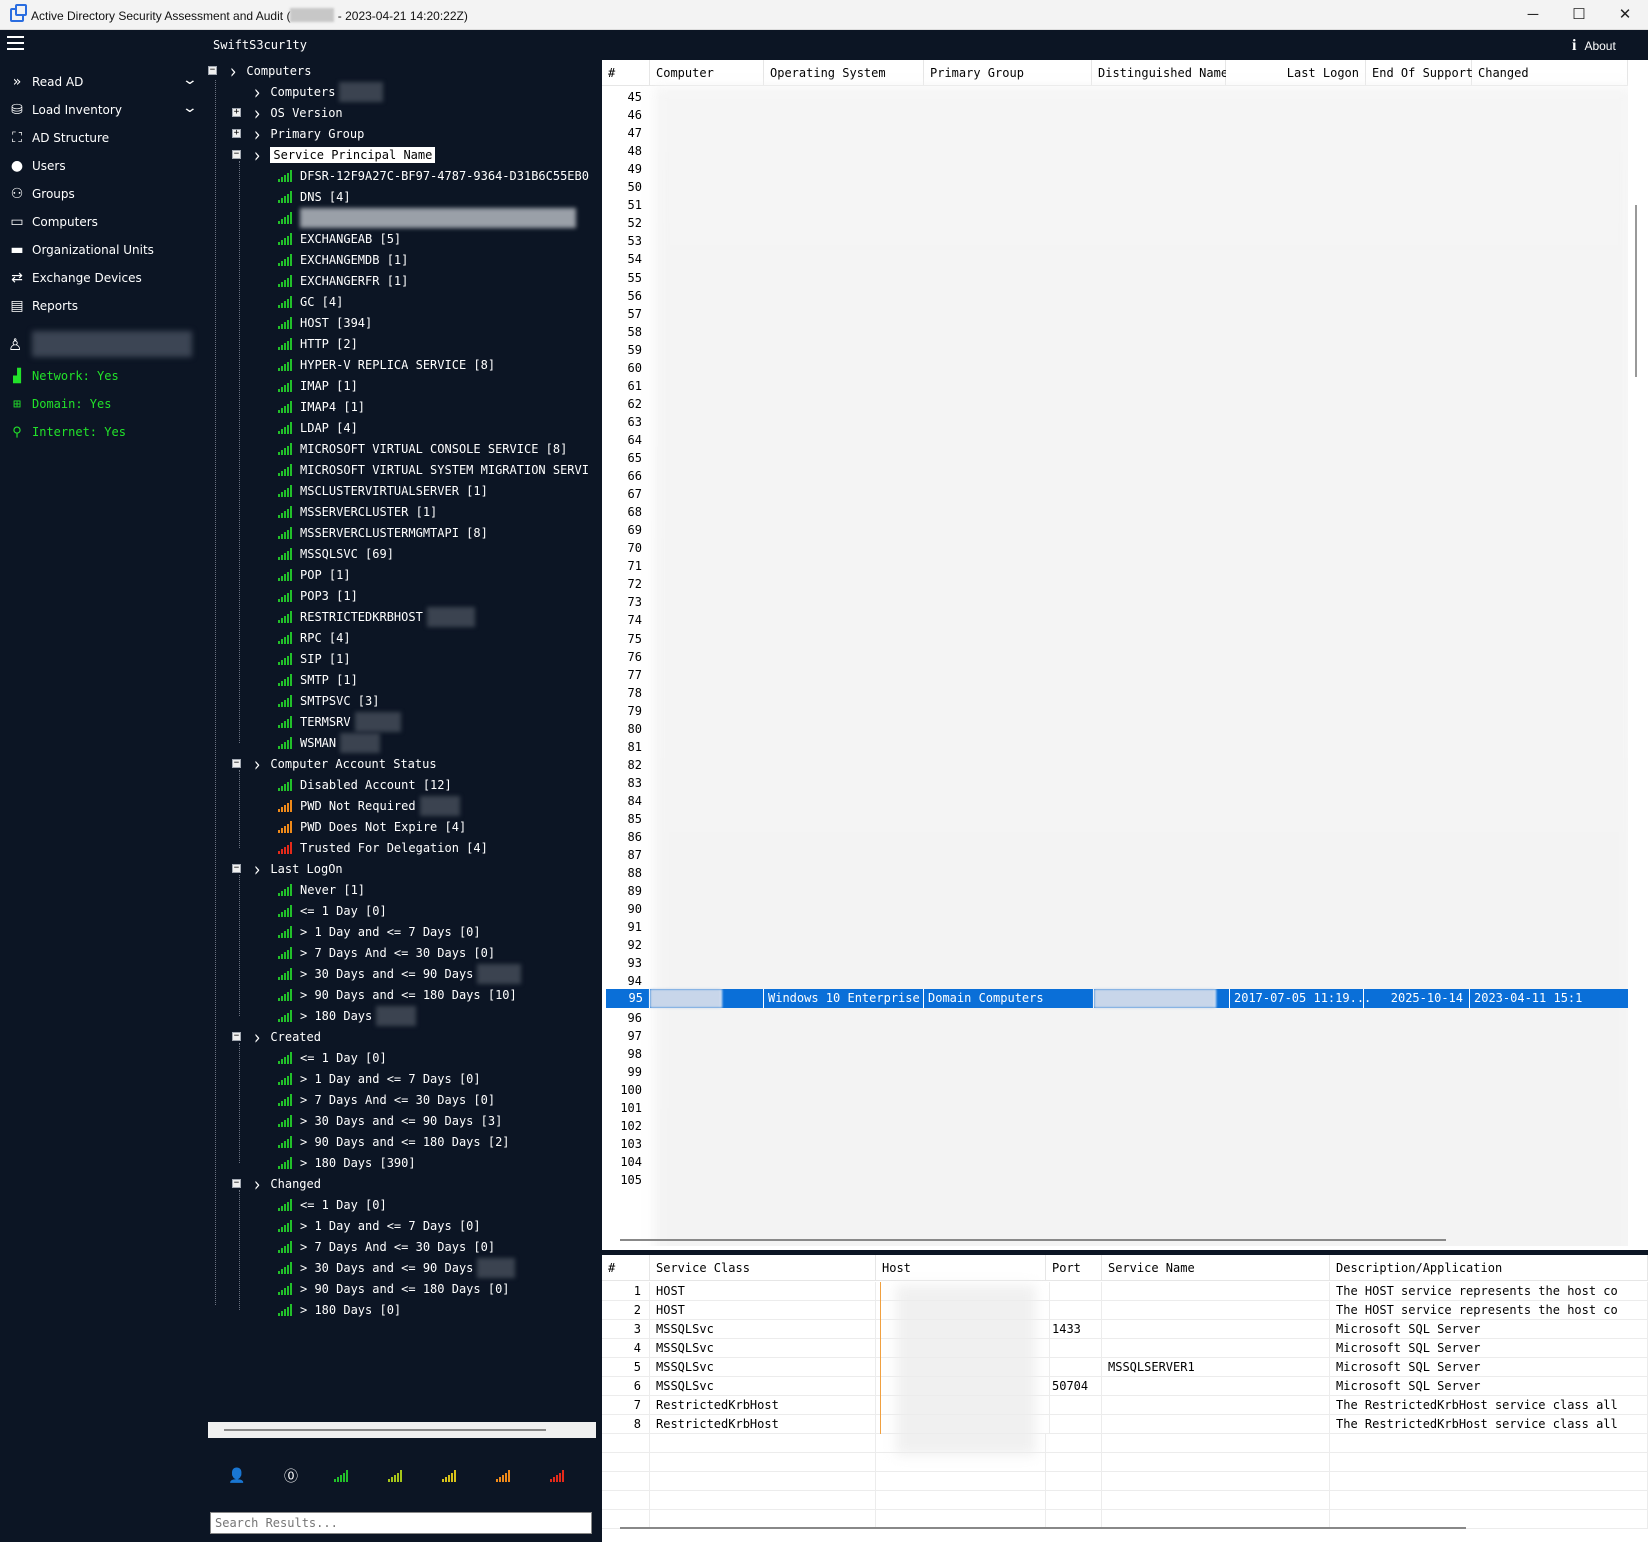 The image size is (1648, 1542). Describe the element at coordinates (1296, 73) in the screenshot. I see `column-header: Last Logon` at that location.